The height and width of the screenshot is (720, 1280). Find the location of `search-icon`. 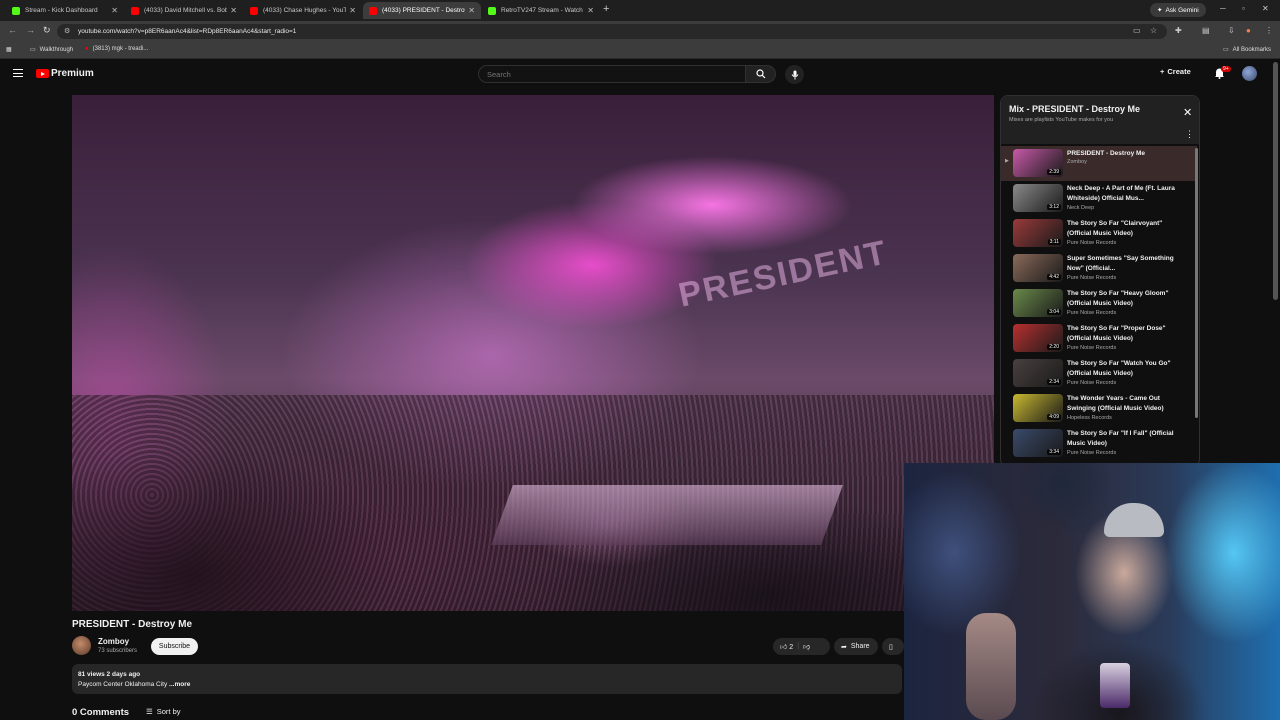

search-icon is located at coordinates (760, 74).